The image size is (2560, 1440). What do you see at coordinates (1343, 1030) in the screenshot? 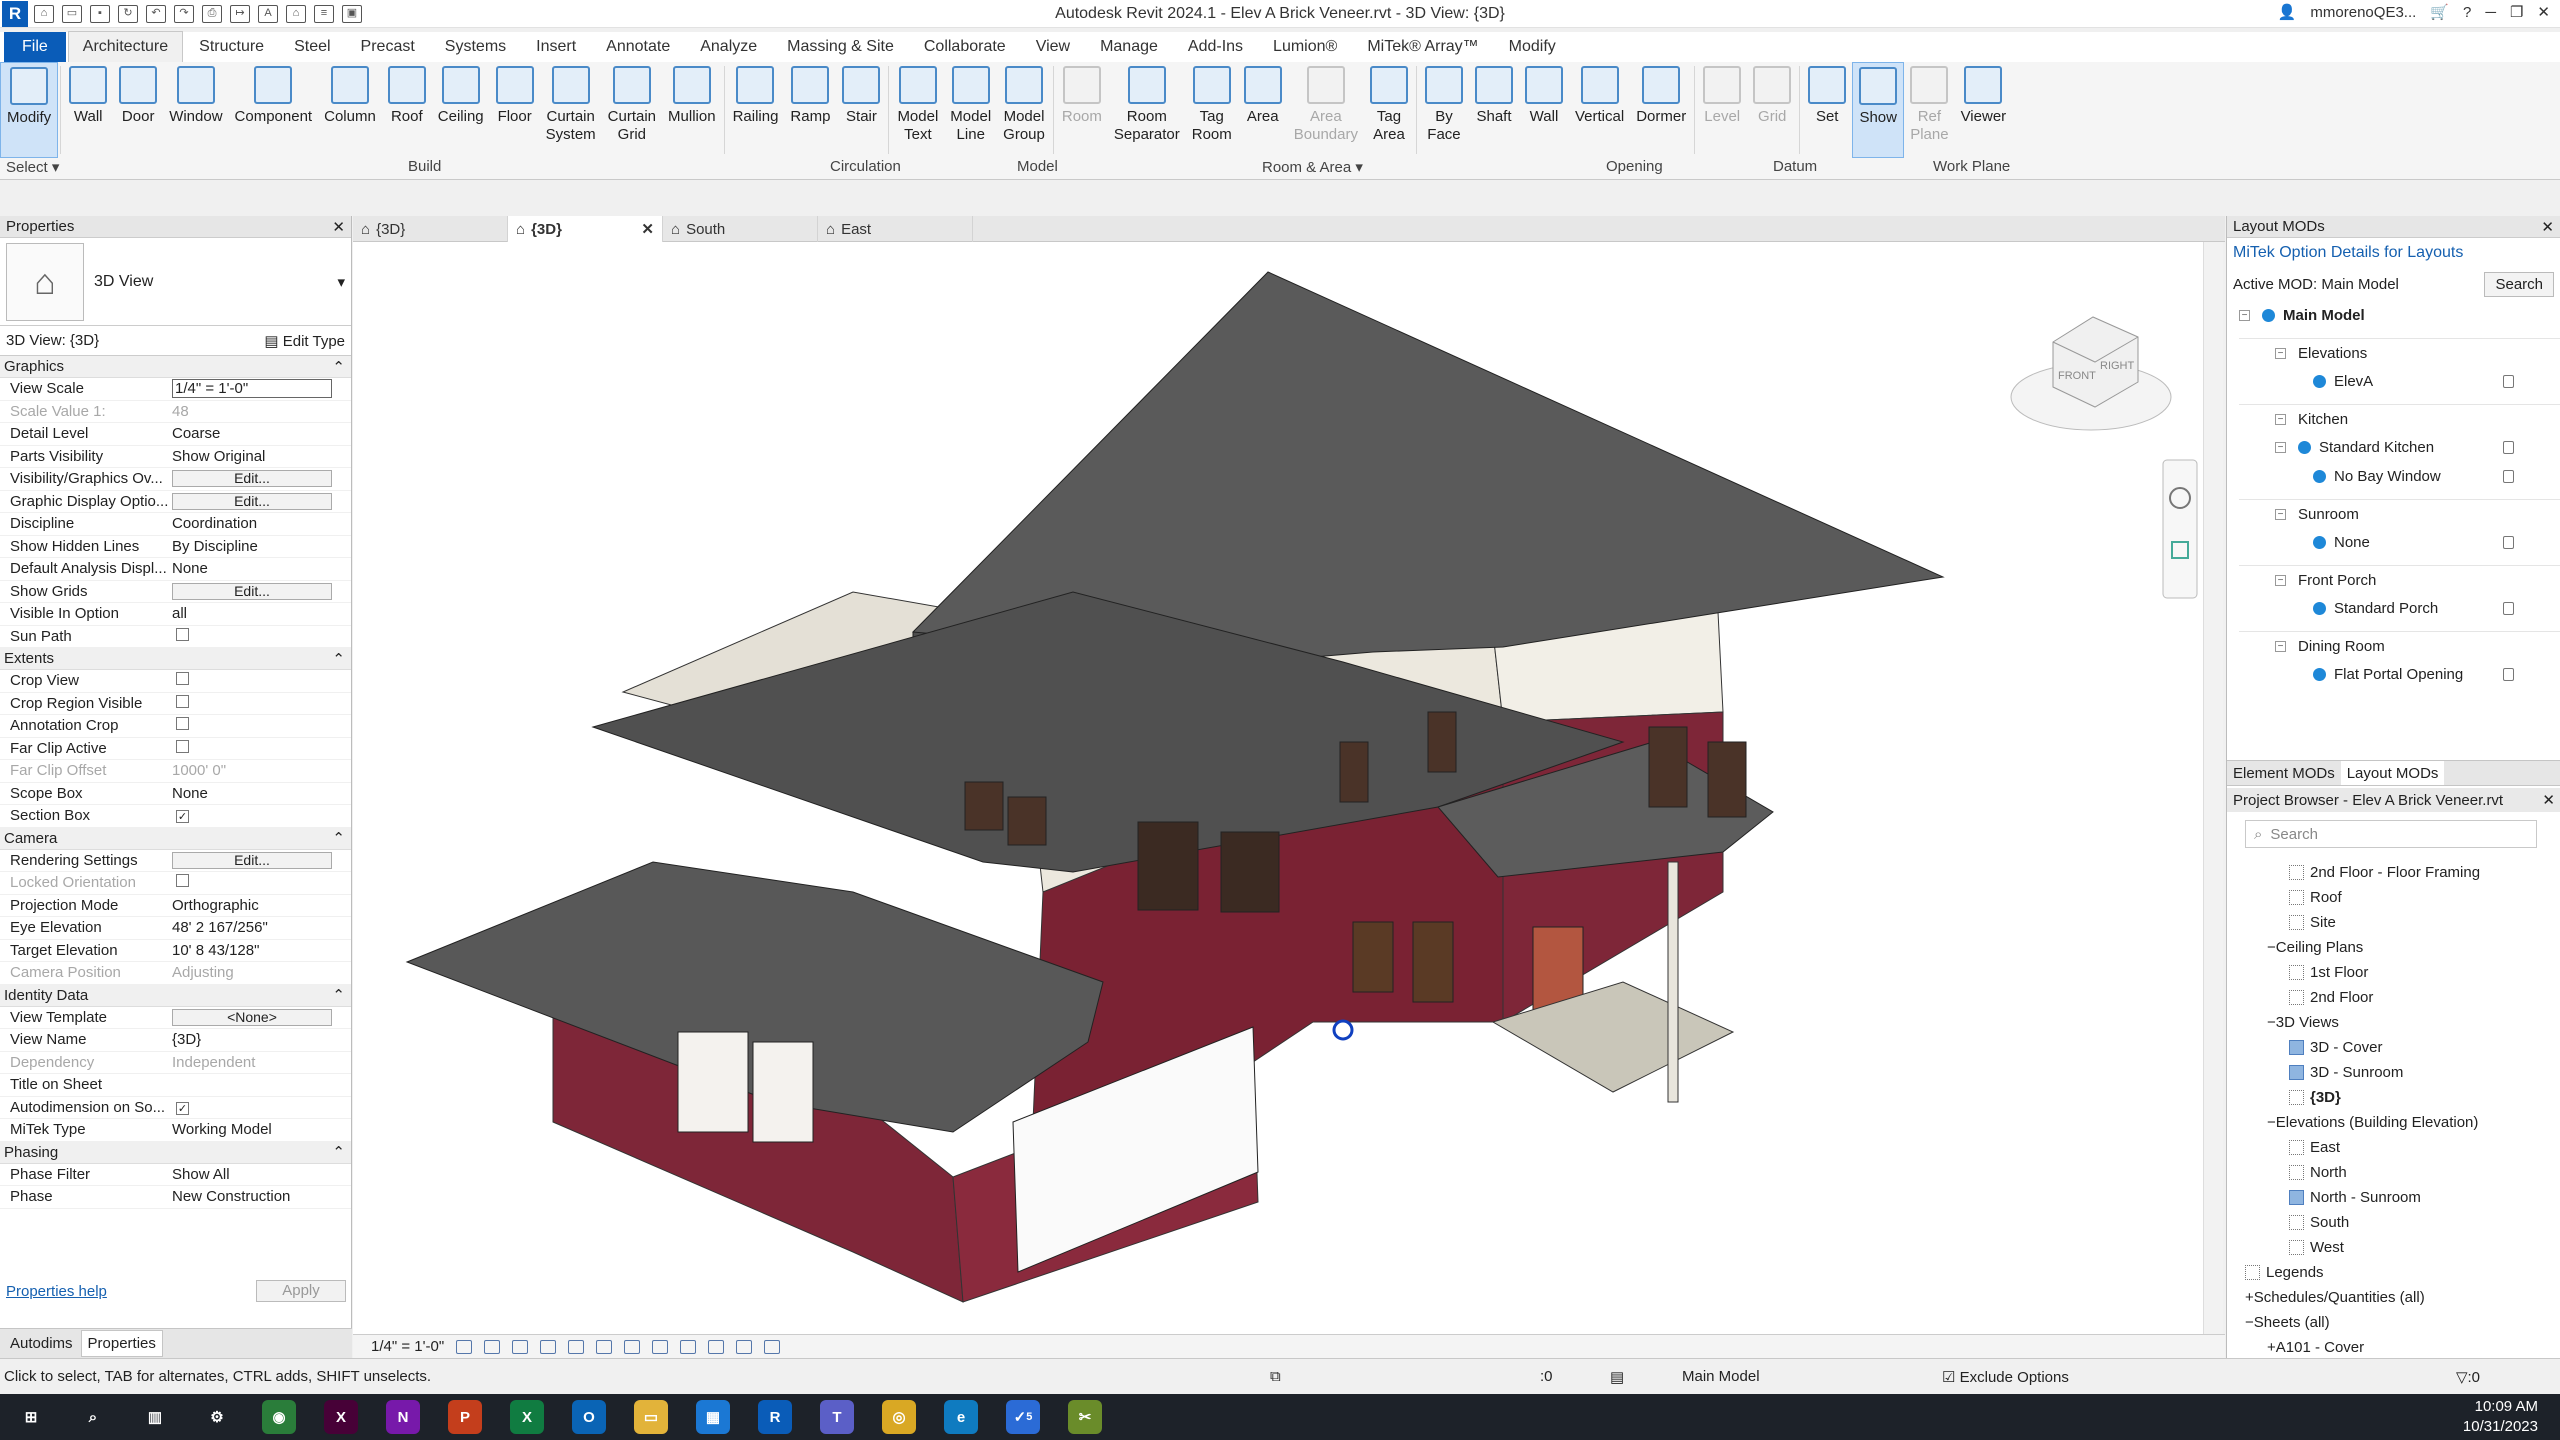
I see `survey-point-icon` at bounding box center [1343, 1030].